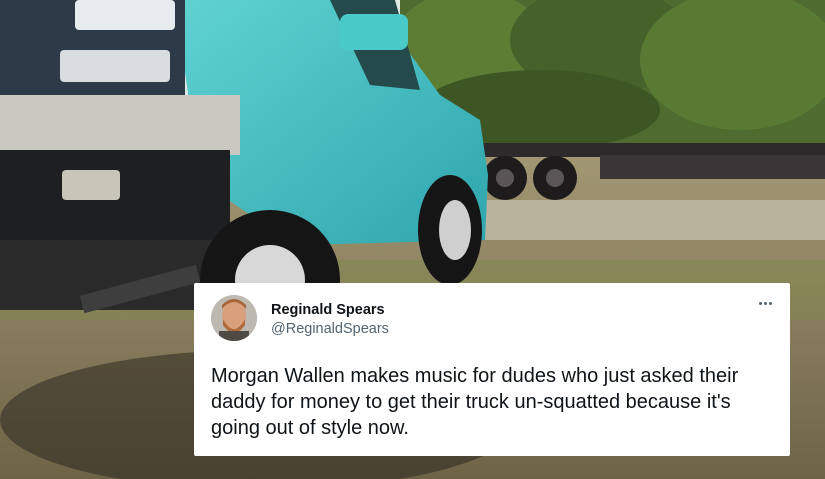 Image resolution: width=825 pixels, height=479 pixels. Describe the element at coordinates (328, 310) in the screenshot. I see `author-name: Reginald Spears` at that location.